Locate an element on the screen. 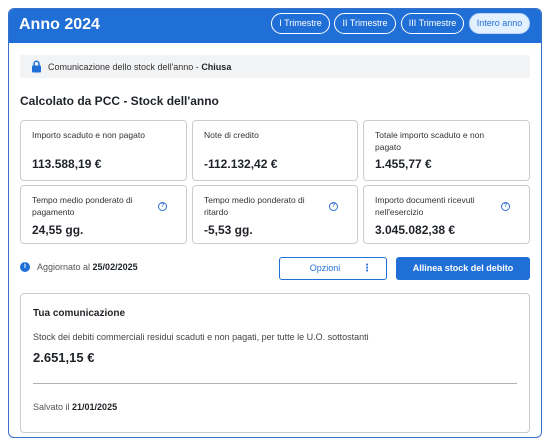 This screenshot has width=554, height=441. saved-date: 21/01/2025 is located at coordinates (95, 407).